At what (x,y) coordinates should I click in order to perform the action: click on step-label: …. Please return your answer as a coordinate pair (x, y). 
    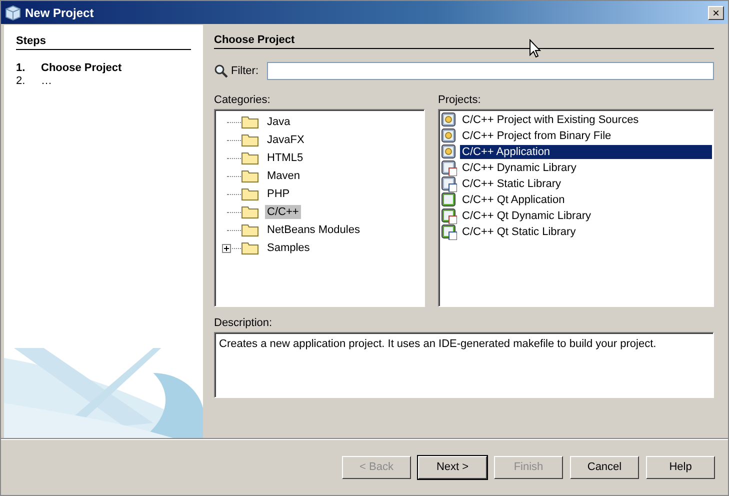
    Looking at the image, I should click on (46, 81).